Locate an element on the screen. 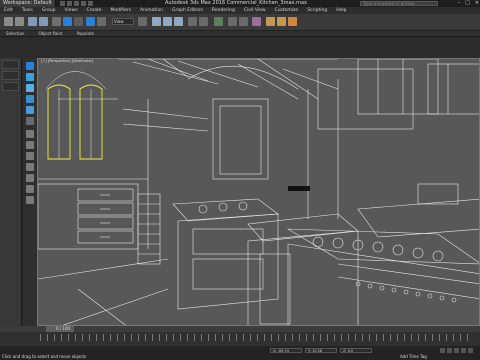 The image size is (480, 360). material-editor-icon is located at coordinates (256, 21).